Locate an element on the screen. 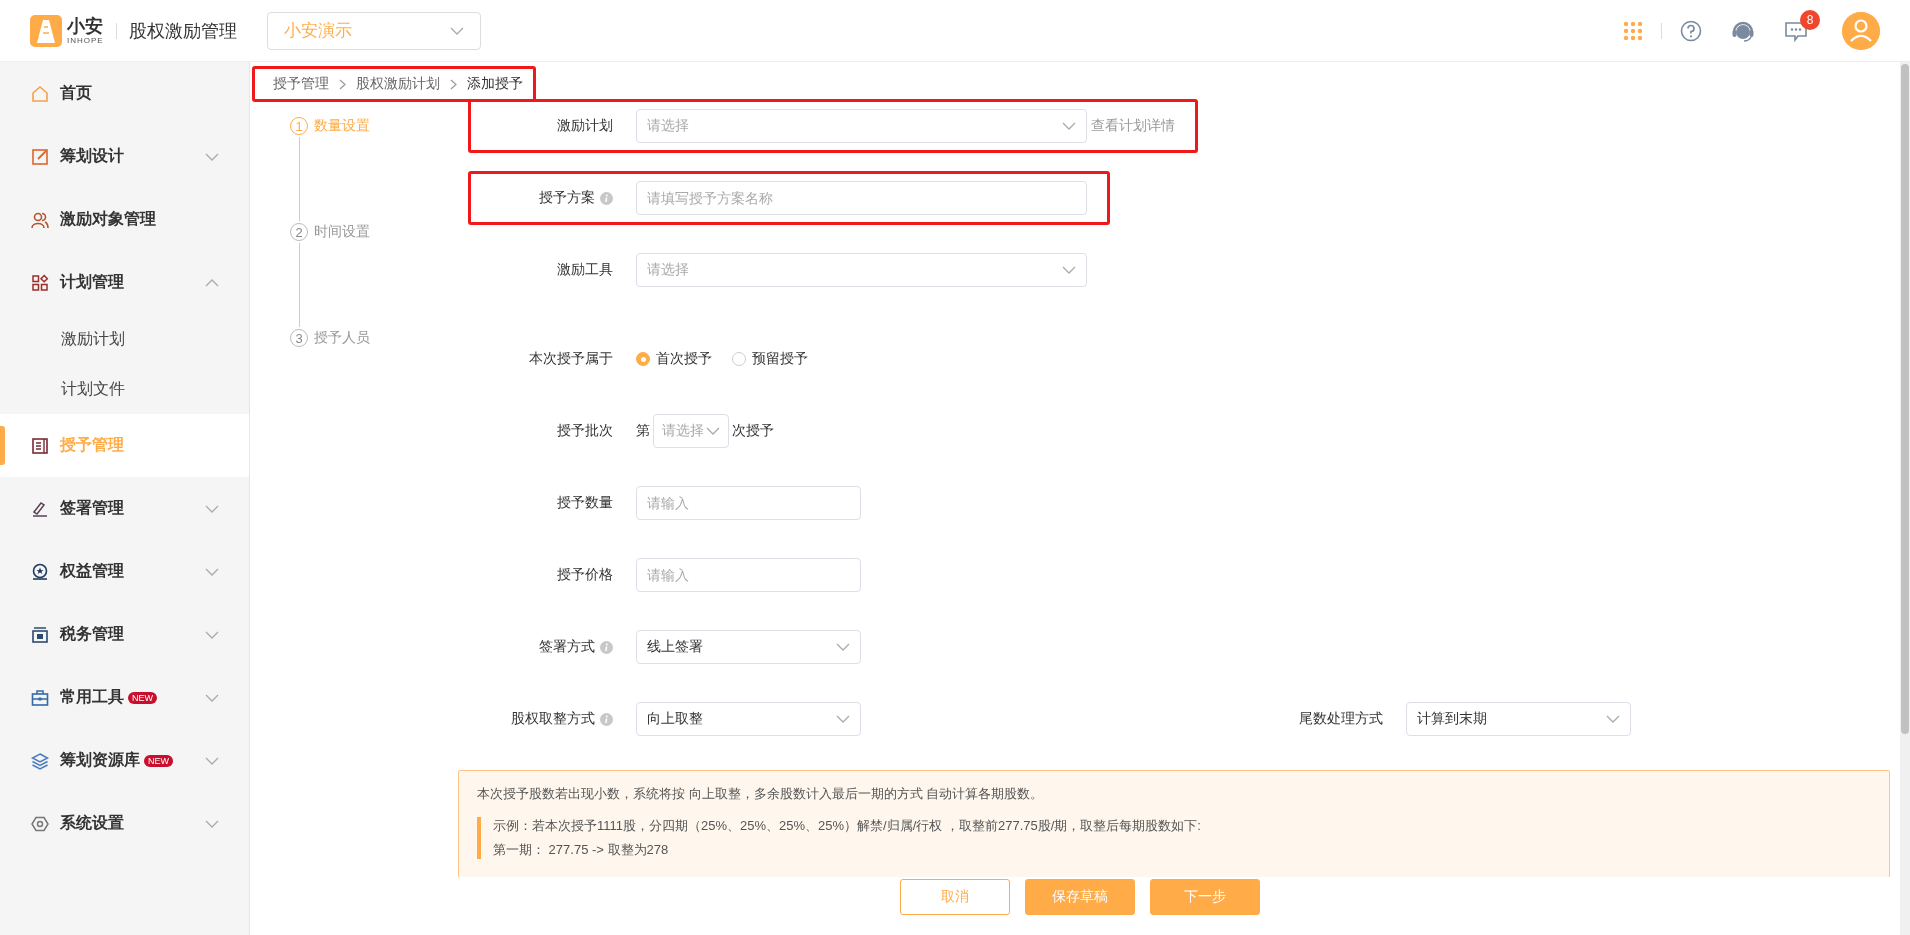  field-label: 签署方式 is located at coordinates (567, 647).